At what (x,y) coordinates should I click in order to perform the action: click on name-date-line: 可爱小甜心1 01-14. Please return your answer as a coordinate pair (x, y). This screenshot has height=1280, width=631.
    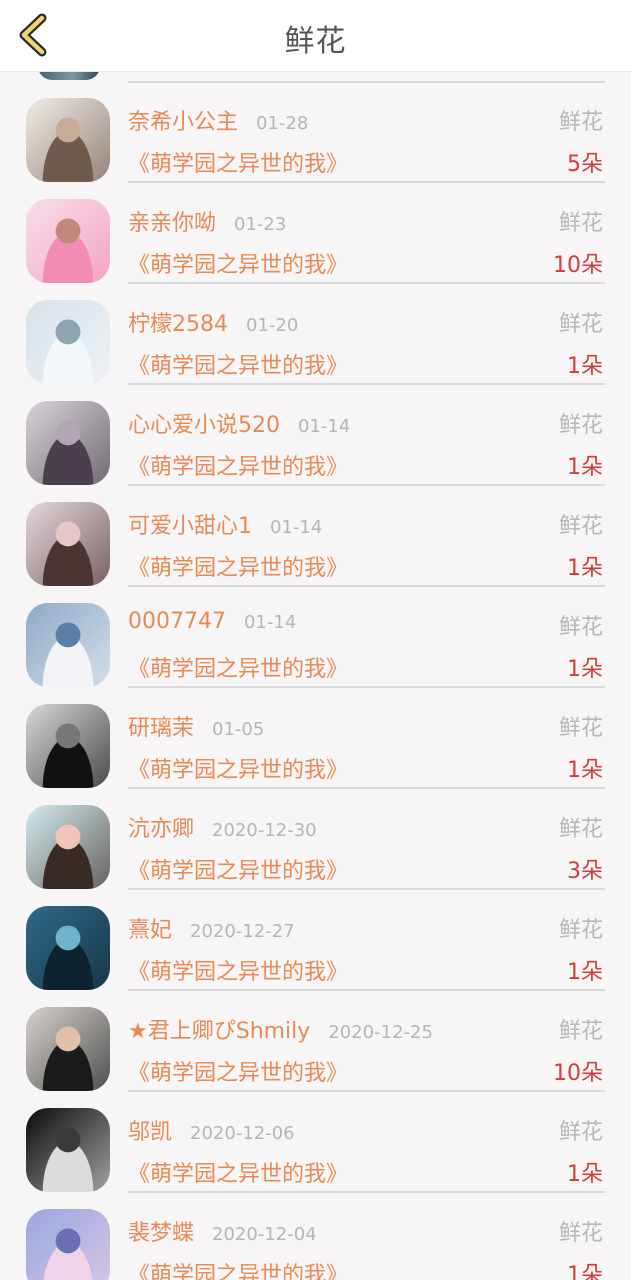
    Looking at the image, I should click on (225, 524).